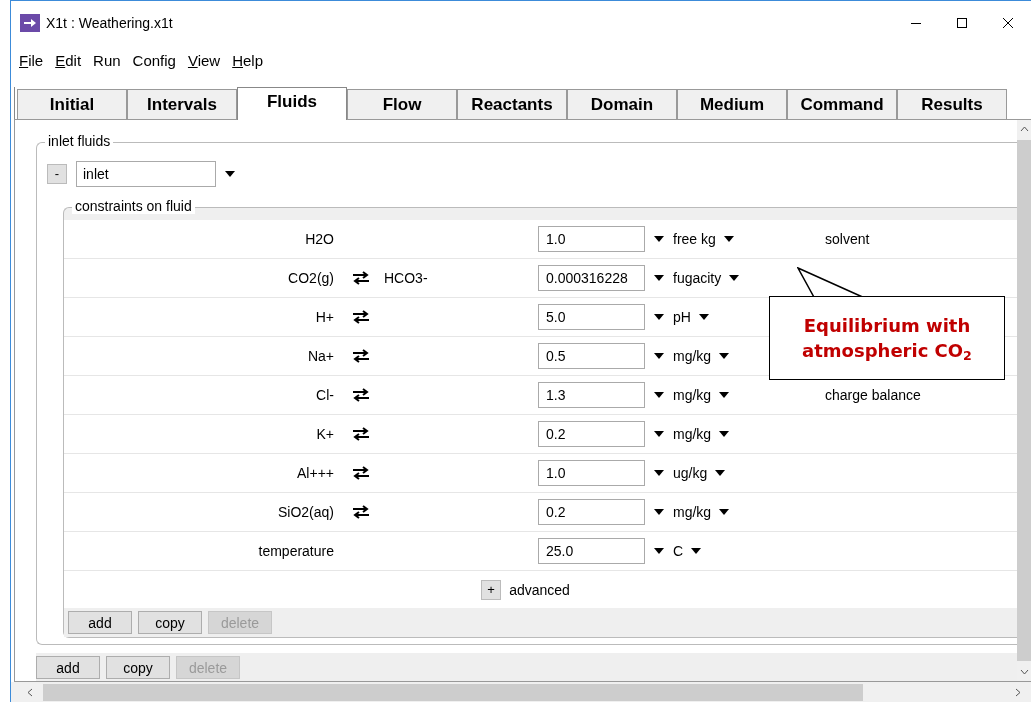  Describe the element at coordinates (842, 104) in the screenshot. I see `tab: Command` at that location.